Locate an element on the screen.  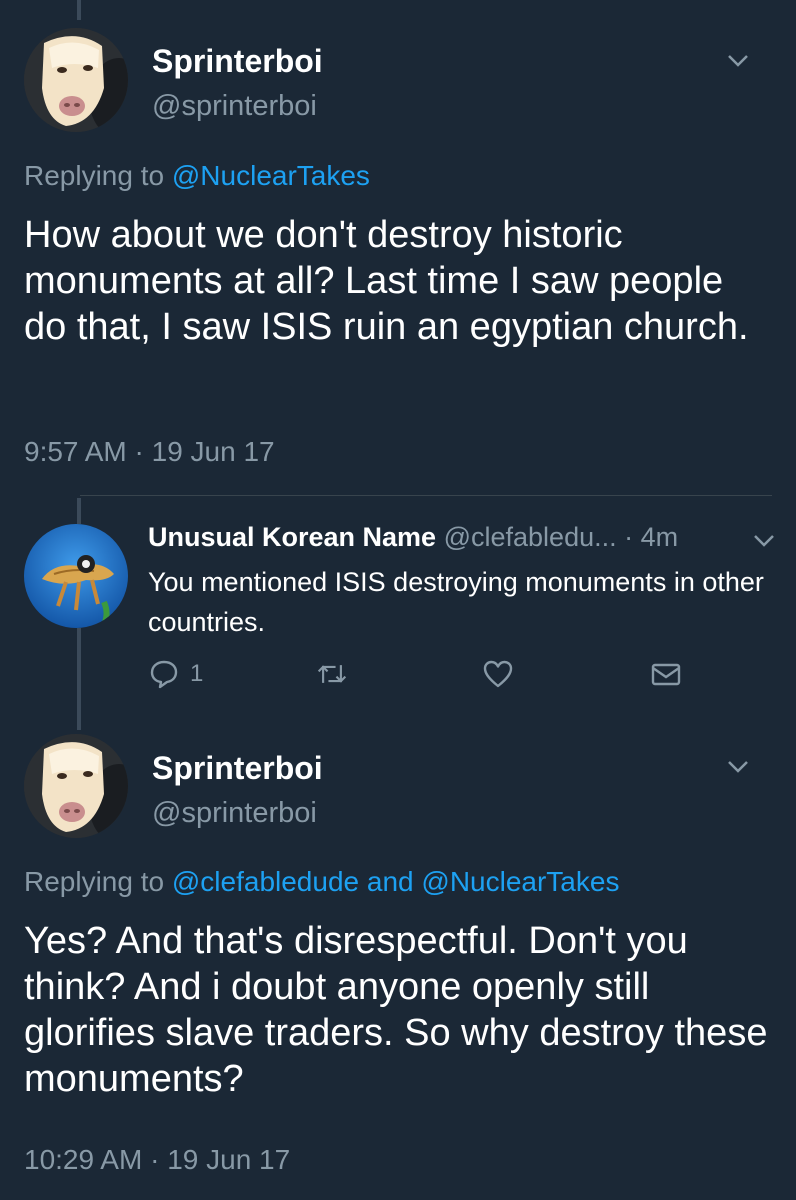
time: 10:29 AM is located at coordinates (83, 1159).